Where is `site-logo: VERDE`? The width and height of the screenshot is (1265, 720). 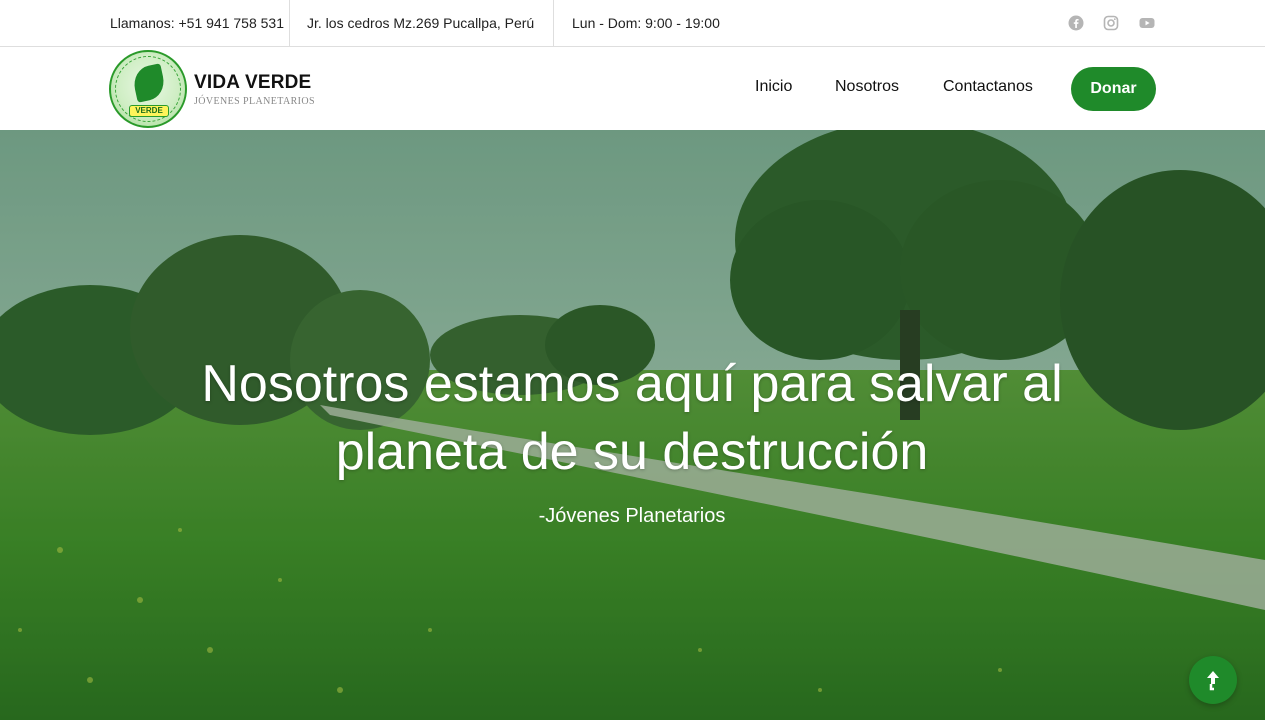 site-logo: VERDE is located at coordinates (148, 89).